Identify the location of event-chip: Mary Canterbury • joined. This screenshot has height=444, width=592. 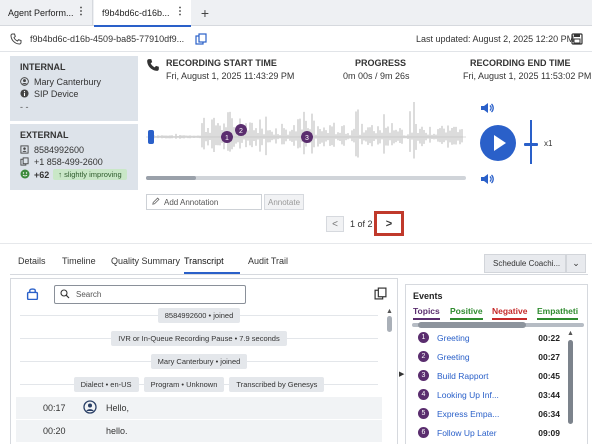
(199, 361).